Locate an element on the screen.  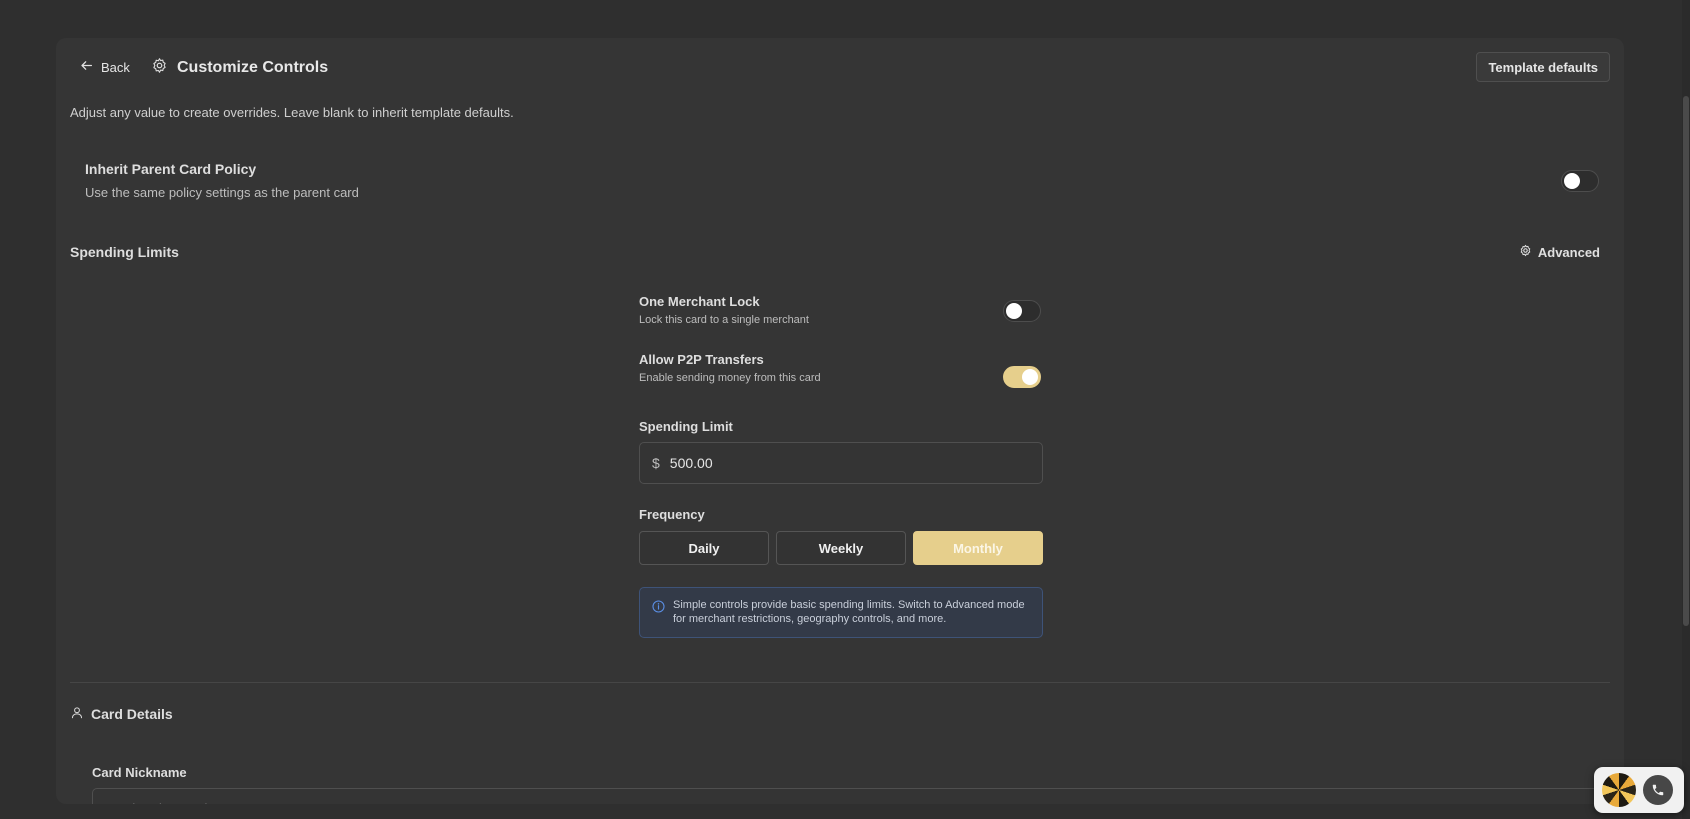
card-nickname-label: Card Nickname is located at coordinates (139, 772).